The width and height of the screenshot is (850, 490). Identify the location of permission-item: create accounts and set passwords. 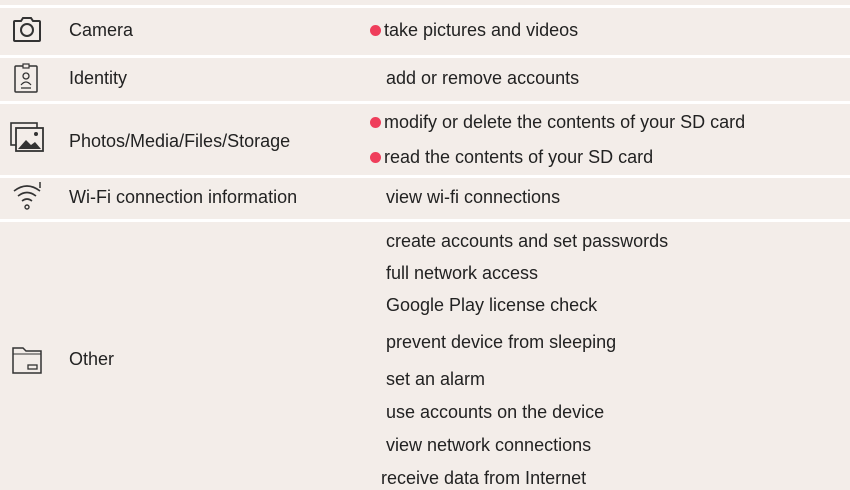
(527, 241).